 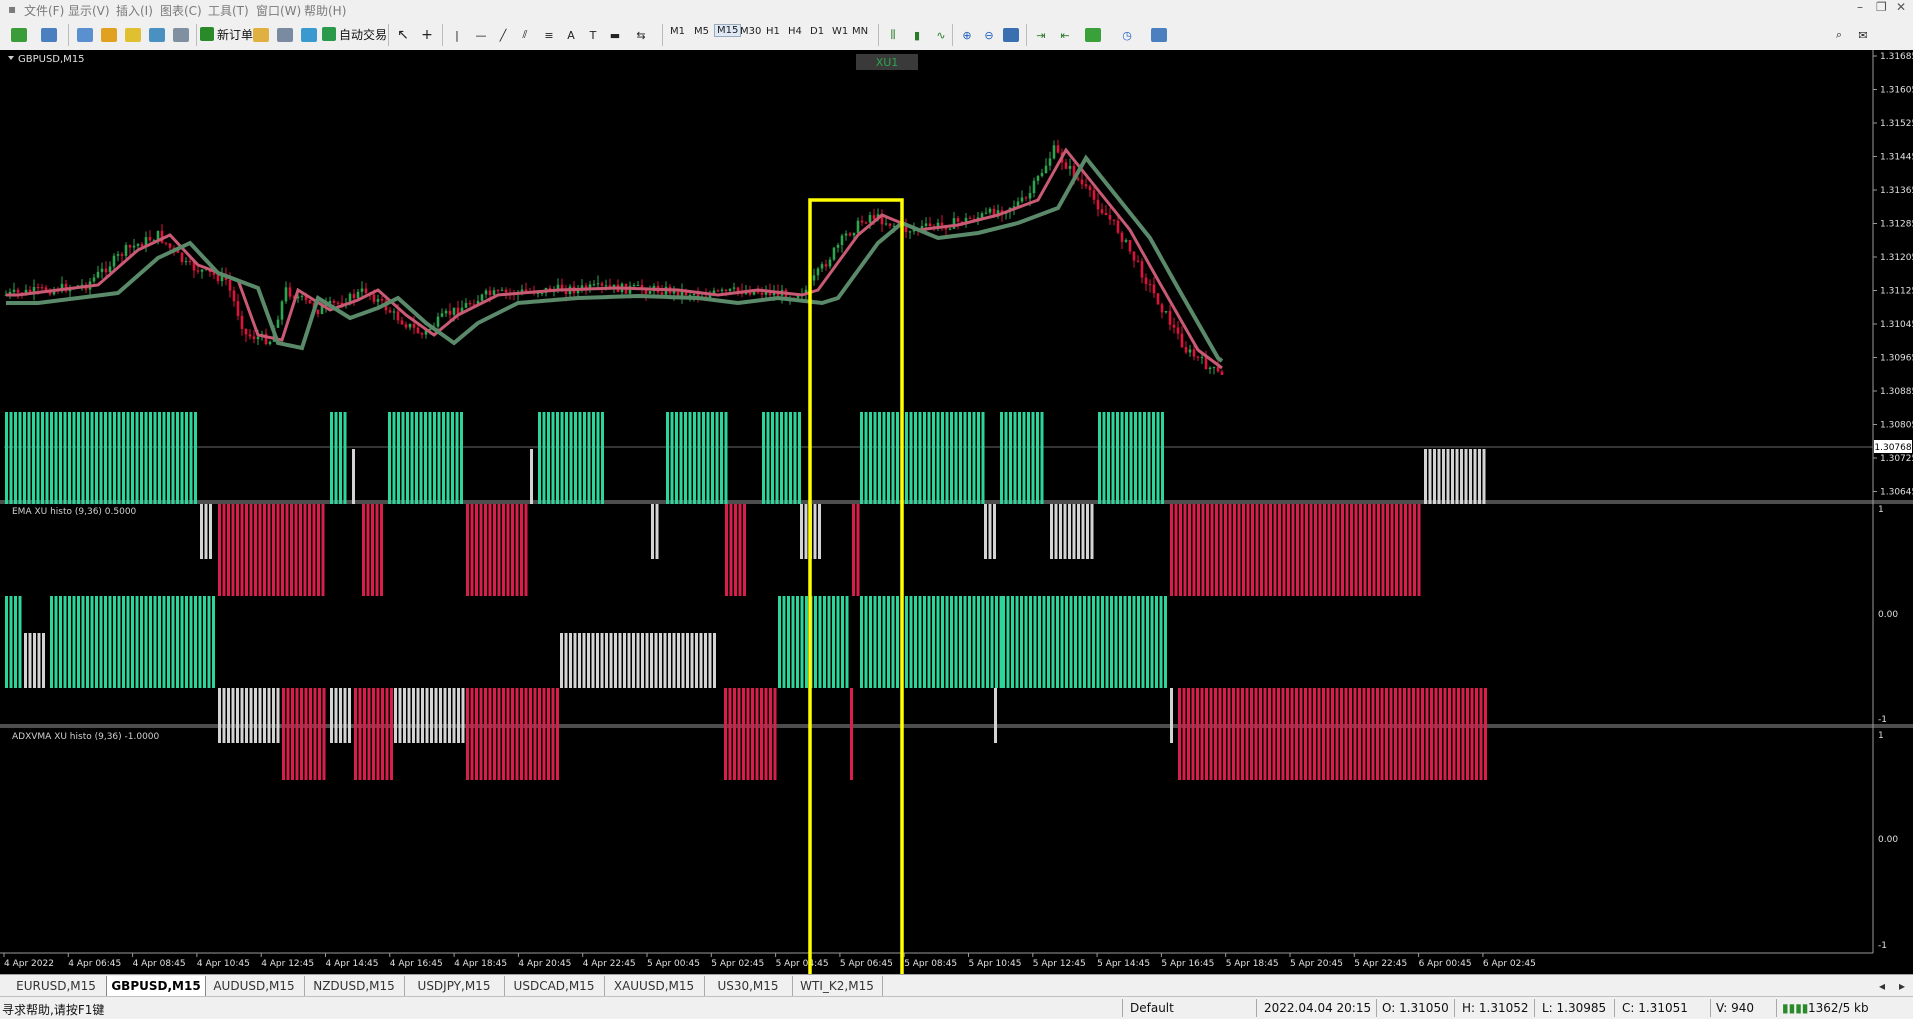 What do you see at coordinates (795, 31) in the screenshot?
I see `tf-h4: H4` at bounding box center [795, 31].